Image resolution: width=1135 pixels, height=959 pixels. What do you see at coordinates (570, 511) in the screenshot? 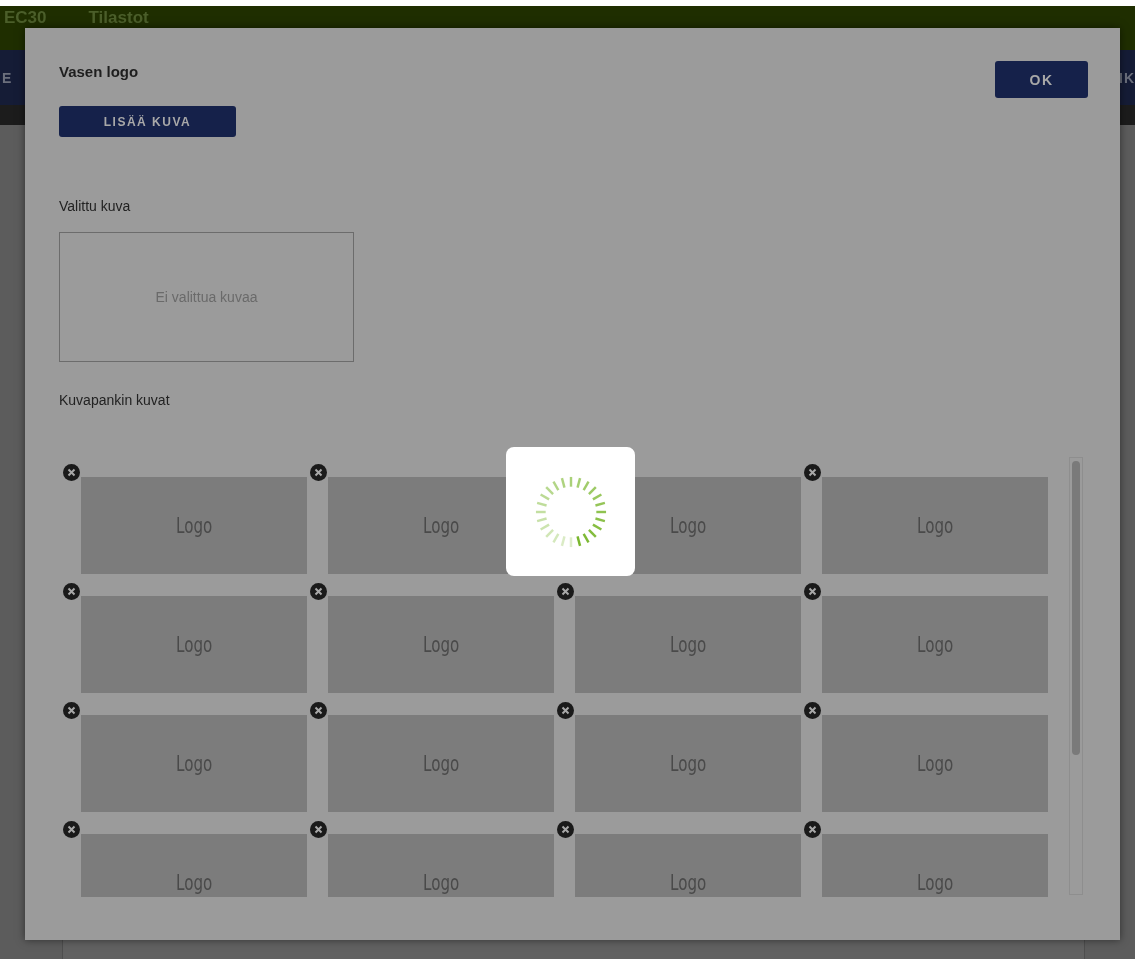
I see `spinner-icon` at bounding box center [570, 511].